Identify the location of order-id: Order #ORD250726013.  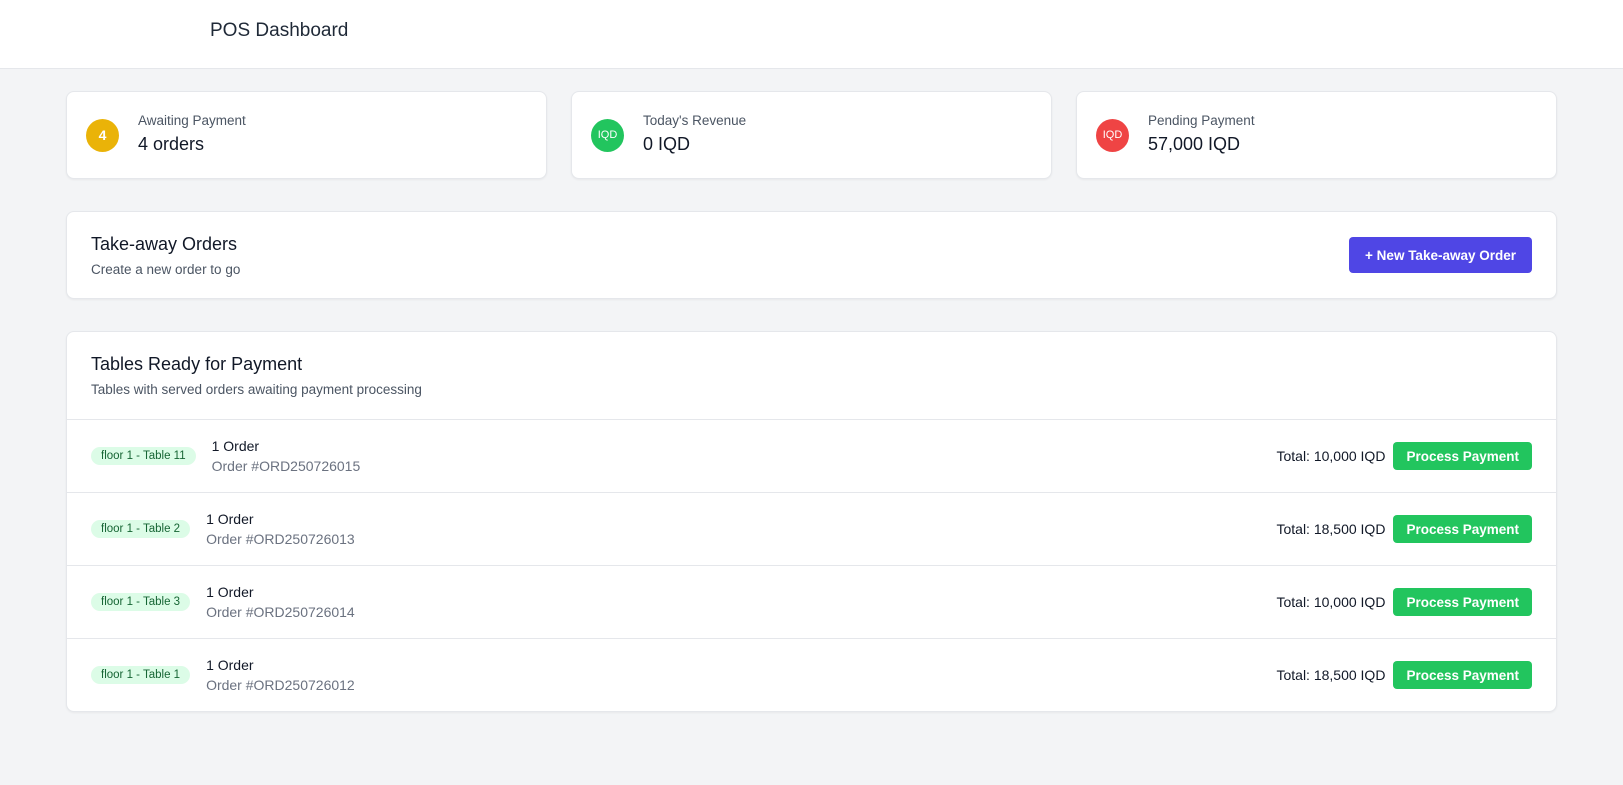
(280, 539).